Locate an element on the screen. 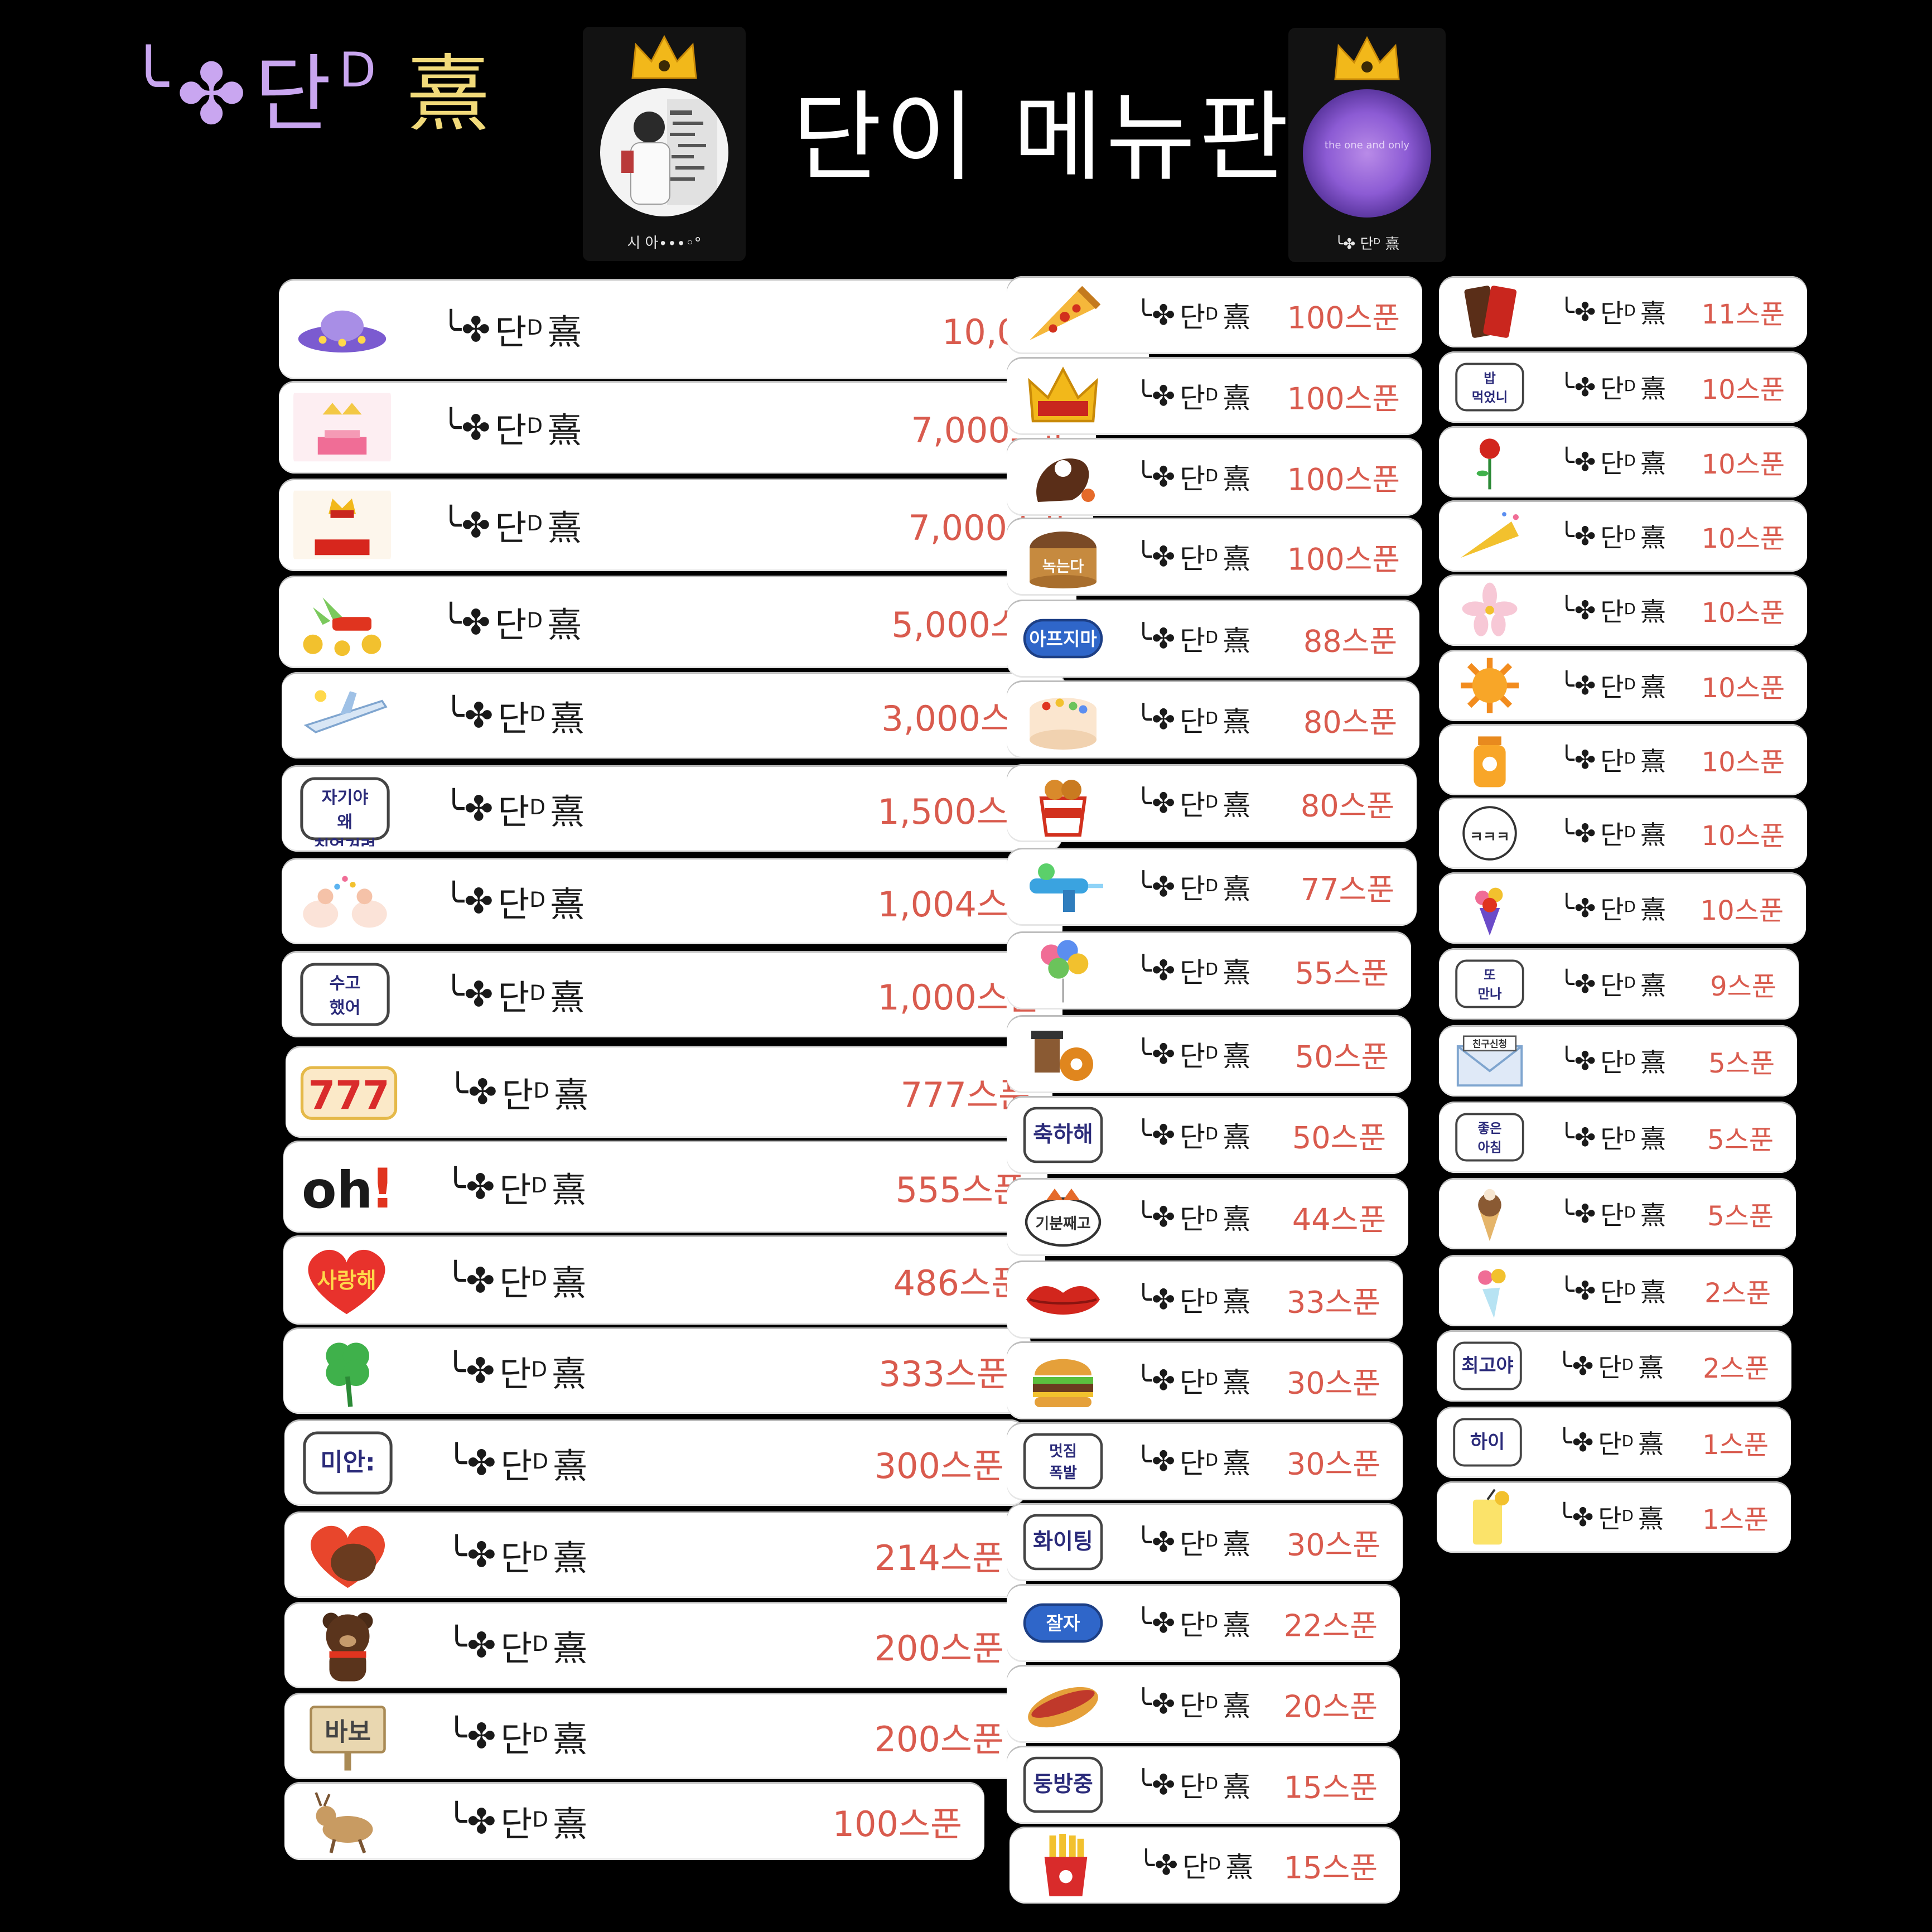 The height and width of the screenshot is (1932, 1932). gift-item: ╰✤ 단D 熹 200스푼 is located at coordinates (655, 1645).